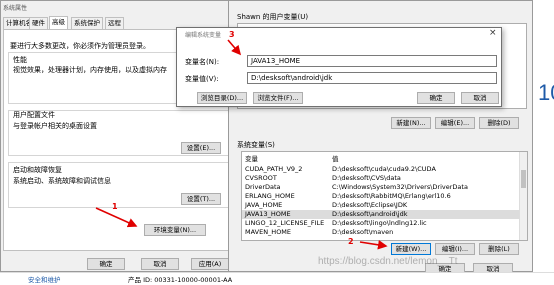 The image size is (554, 285). What do you see at coordinates (202, 62) in the screenshot?
I see `variable-name-label: 变量名(N):` at bounding box center [202, 62].